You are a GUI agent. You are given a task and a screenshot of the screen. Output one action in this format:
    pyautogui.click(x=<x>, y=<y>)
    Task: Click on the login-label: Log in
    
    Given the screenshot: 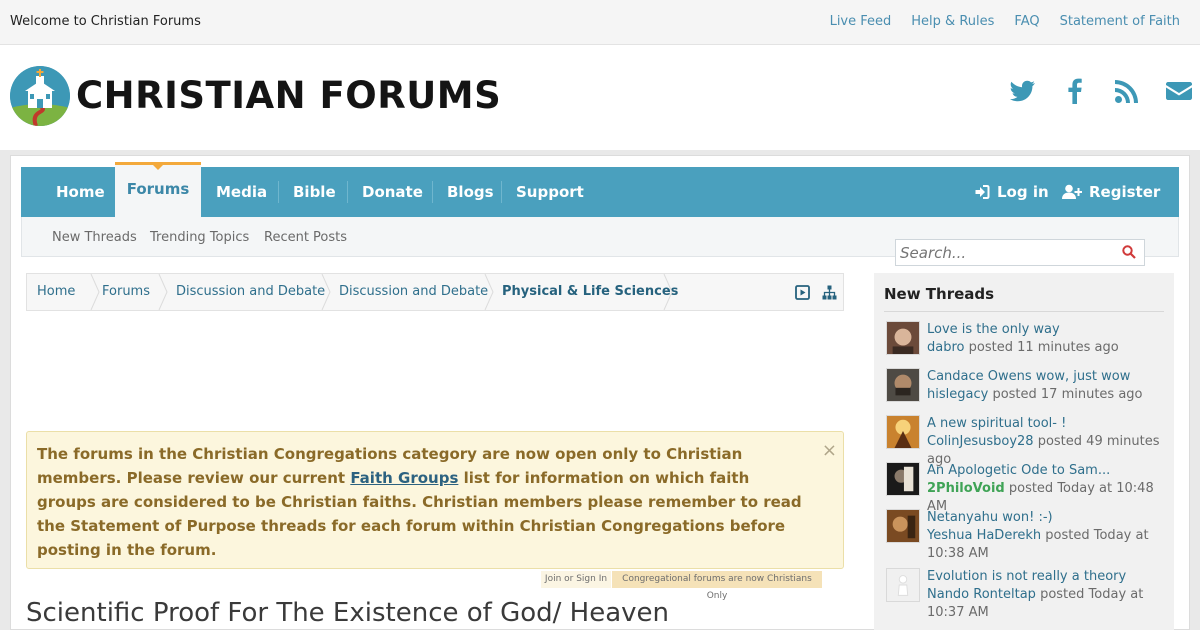 What is the action you would take?
    pyautogui.click(x=1023, y=192)
    